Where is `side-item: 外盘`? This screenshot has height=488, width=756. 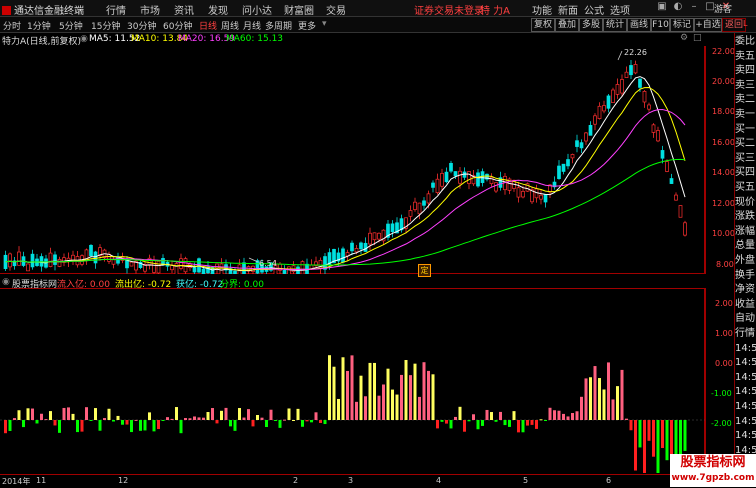 side-item: 外盘 is located at coordinates (745, 260).